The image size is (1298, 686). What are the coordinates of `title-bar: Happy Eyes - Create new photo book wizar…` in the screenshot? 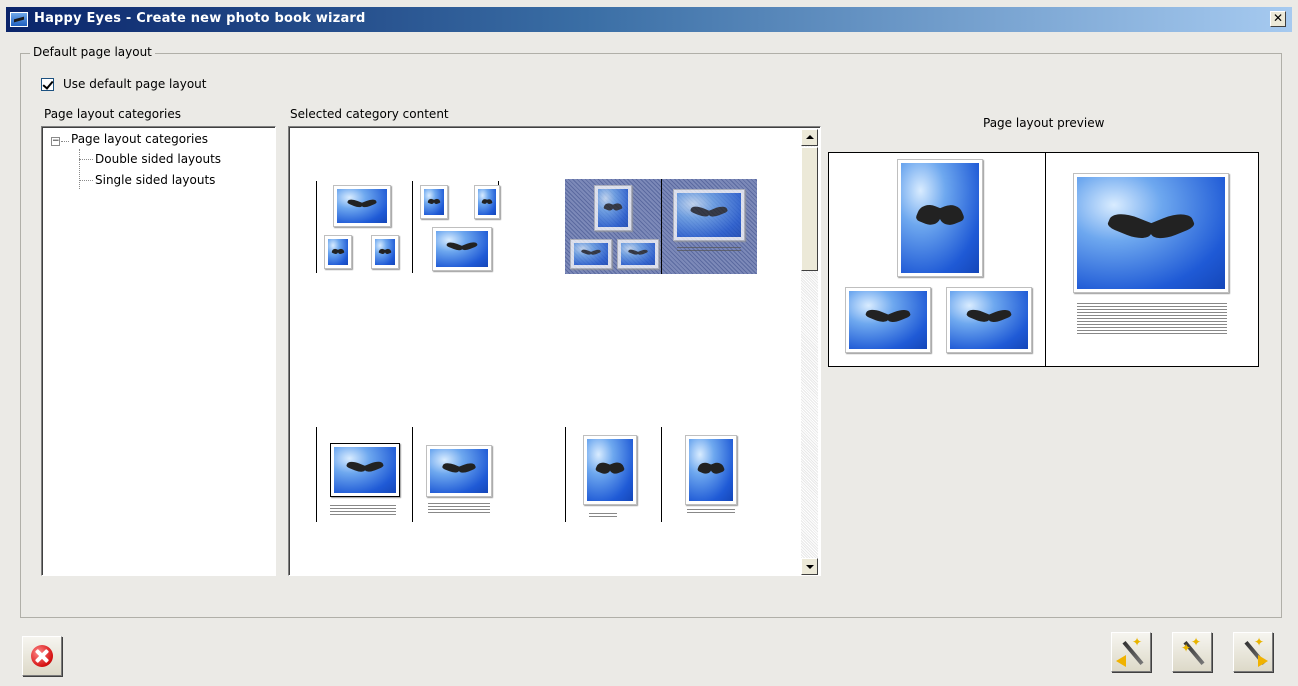 It's located at (649, 19).